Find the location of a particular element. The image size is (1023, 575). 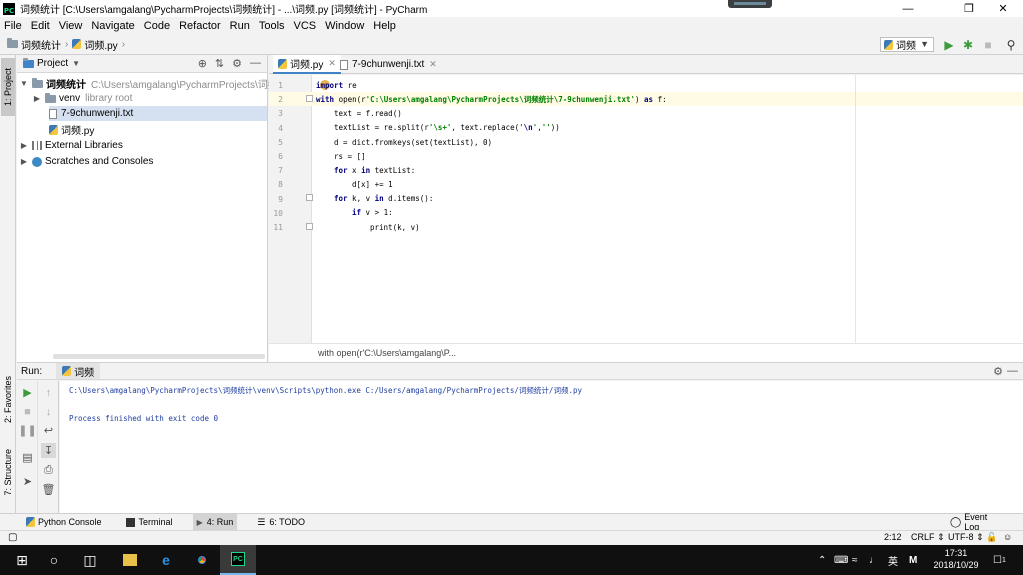

cortana-icon: ○ is located at coordinates (54, 560).